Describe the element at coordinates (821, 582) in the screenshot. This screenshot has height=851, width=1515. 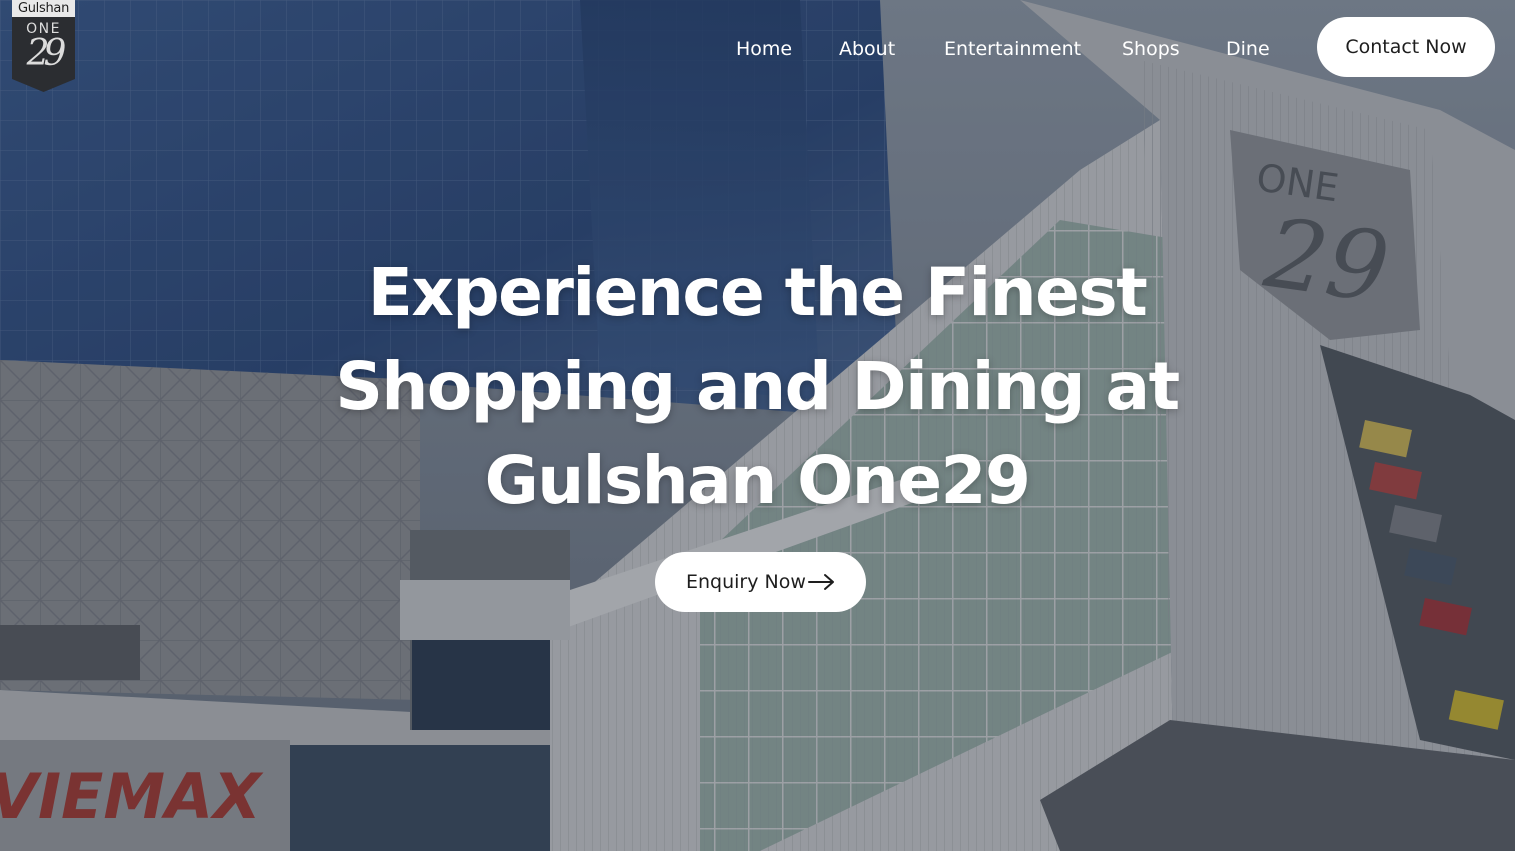
I see `arrow-right-icon` at that location.